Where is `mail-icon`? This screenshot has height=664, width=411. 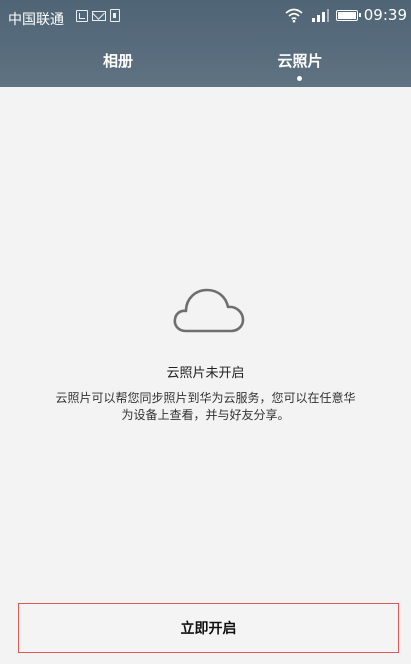 mail-icon is located at coordinates (99, 15).